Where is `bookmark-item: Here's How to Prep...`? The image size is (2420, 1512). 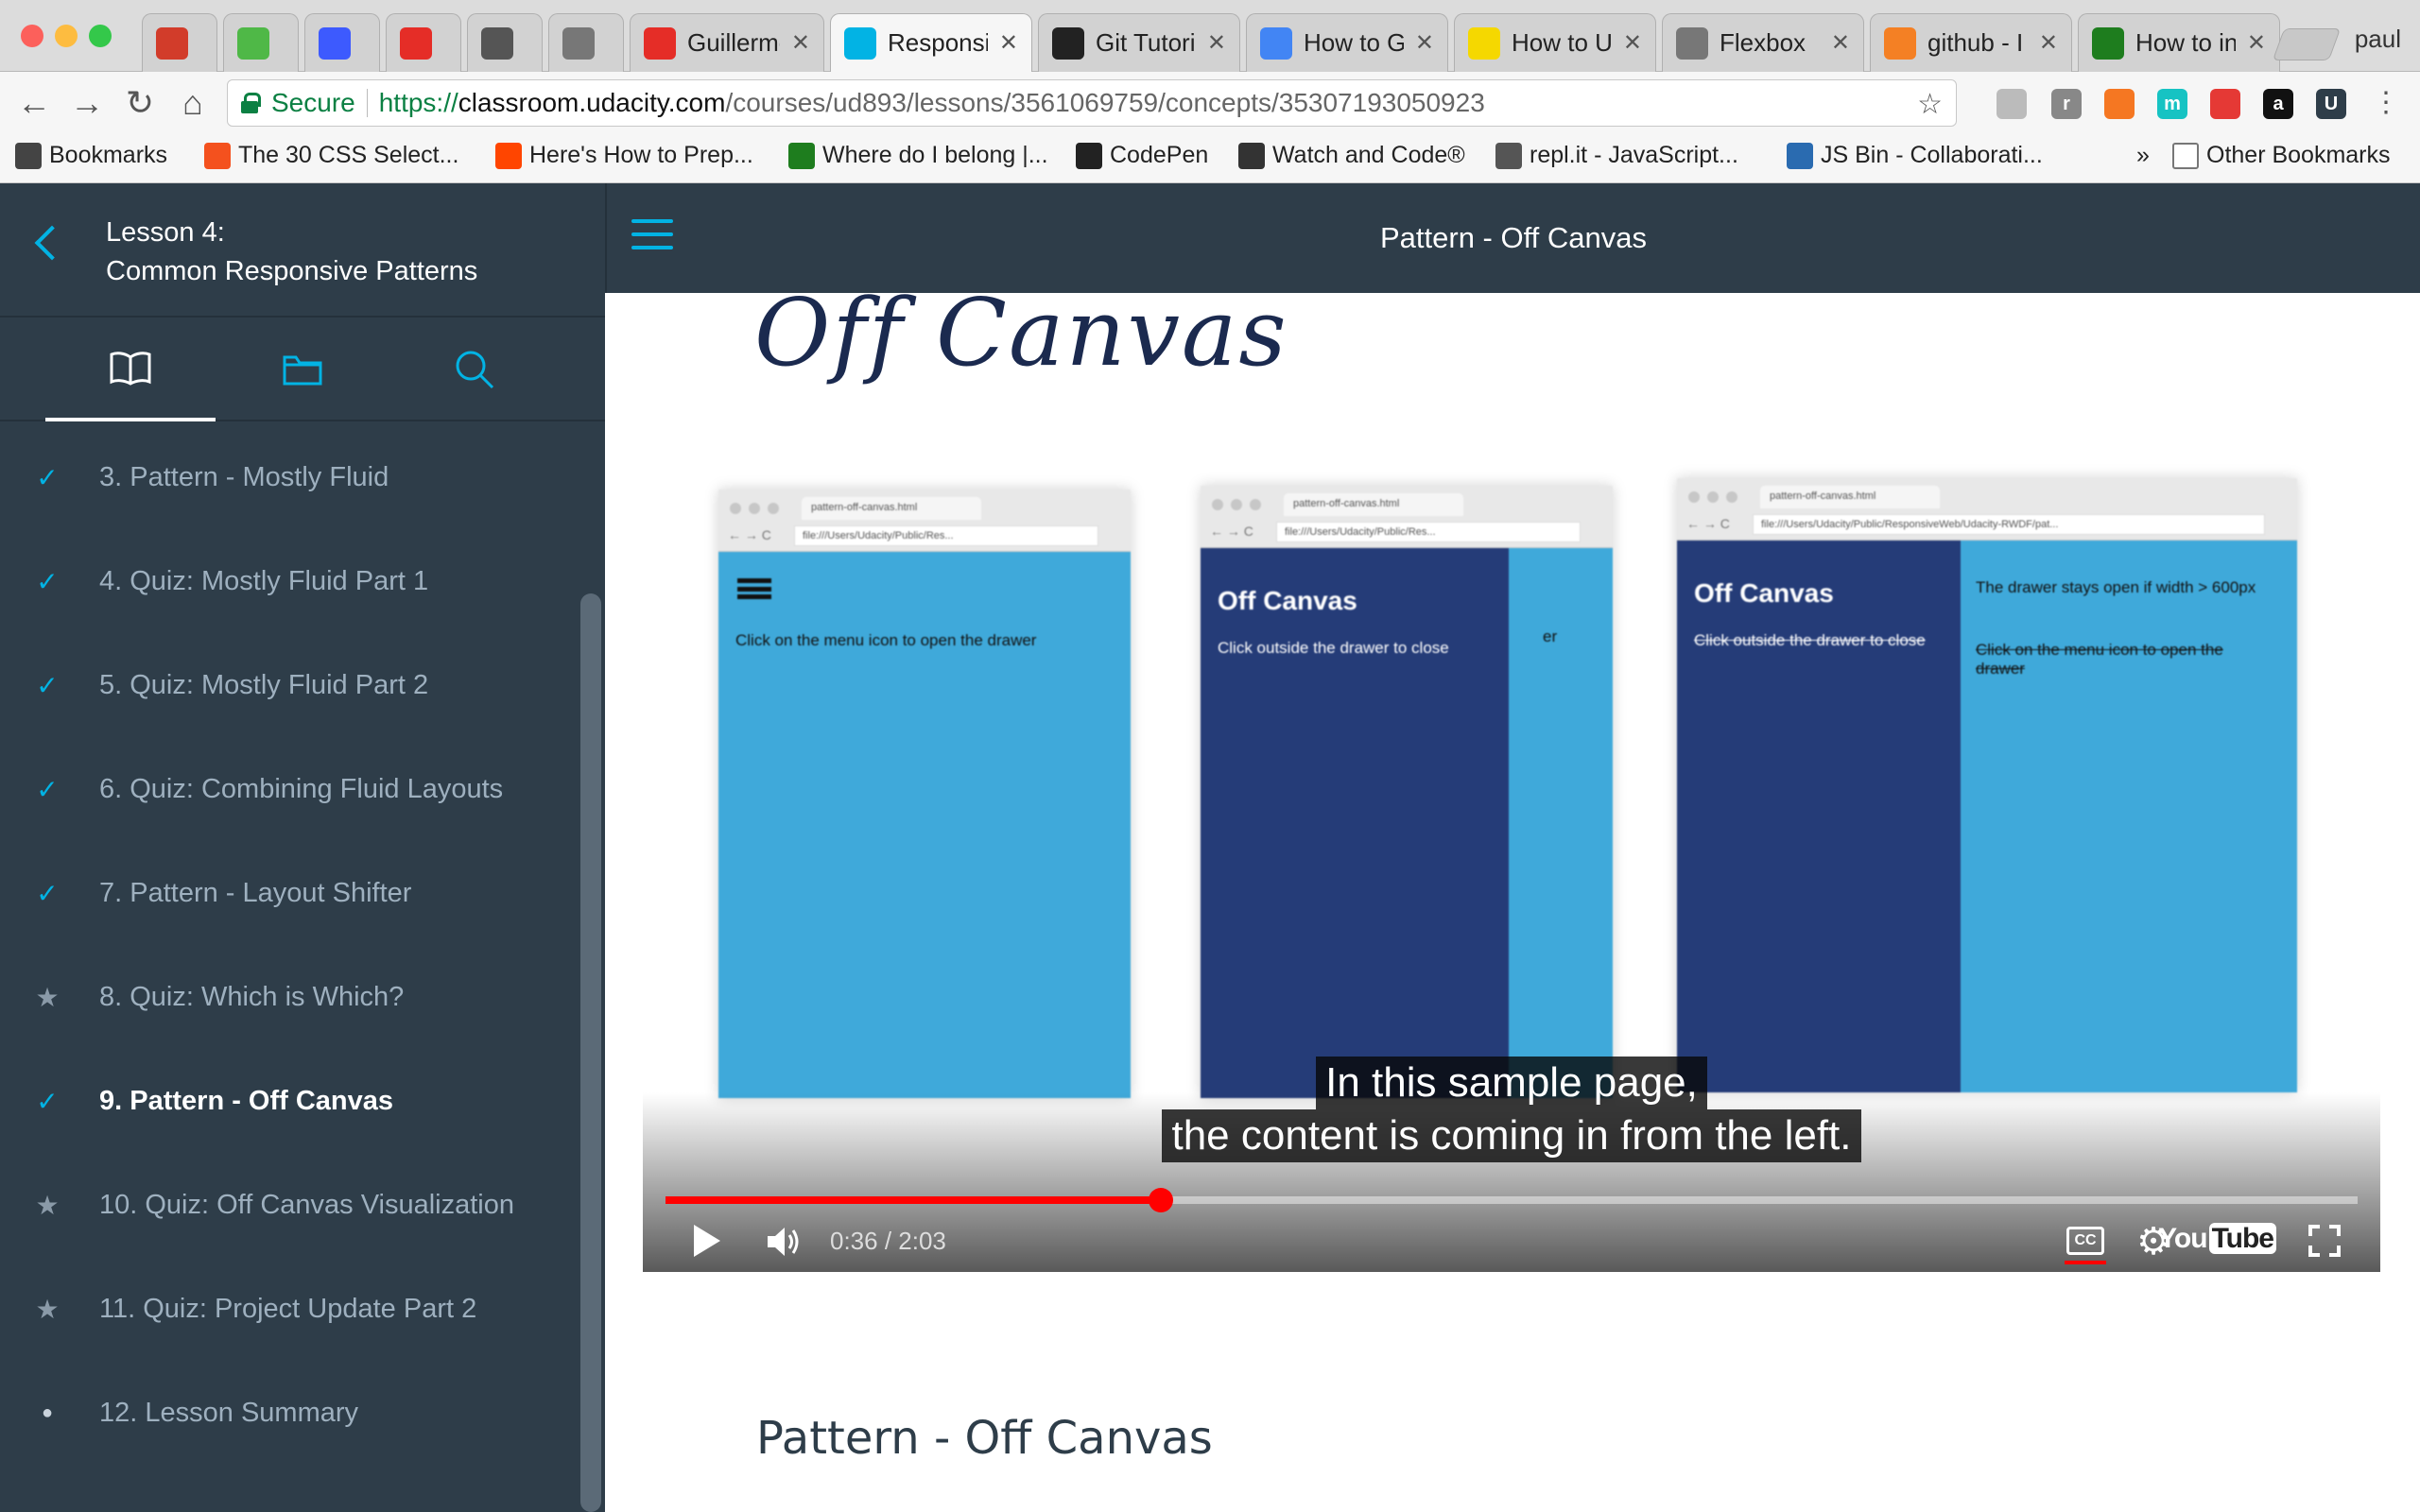
bookmark-item: Here's How to Prep... is located at coordinates (624, 155).